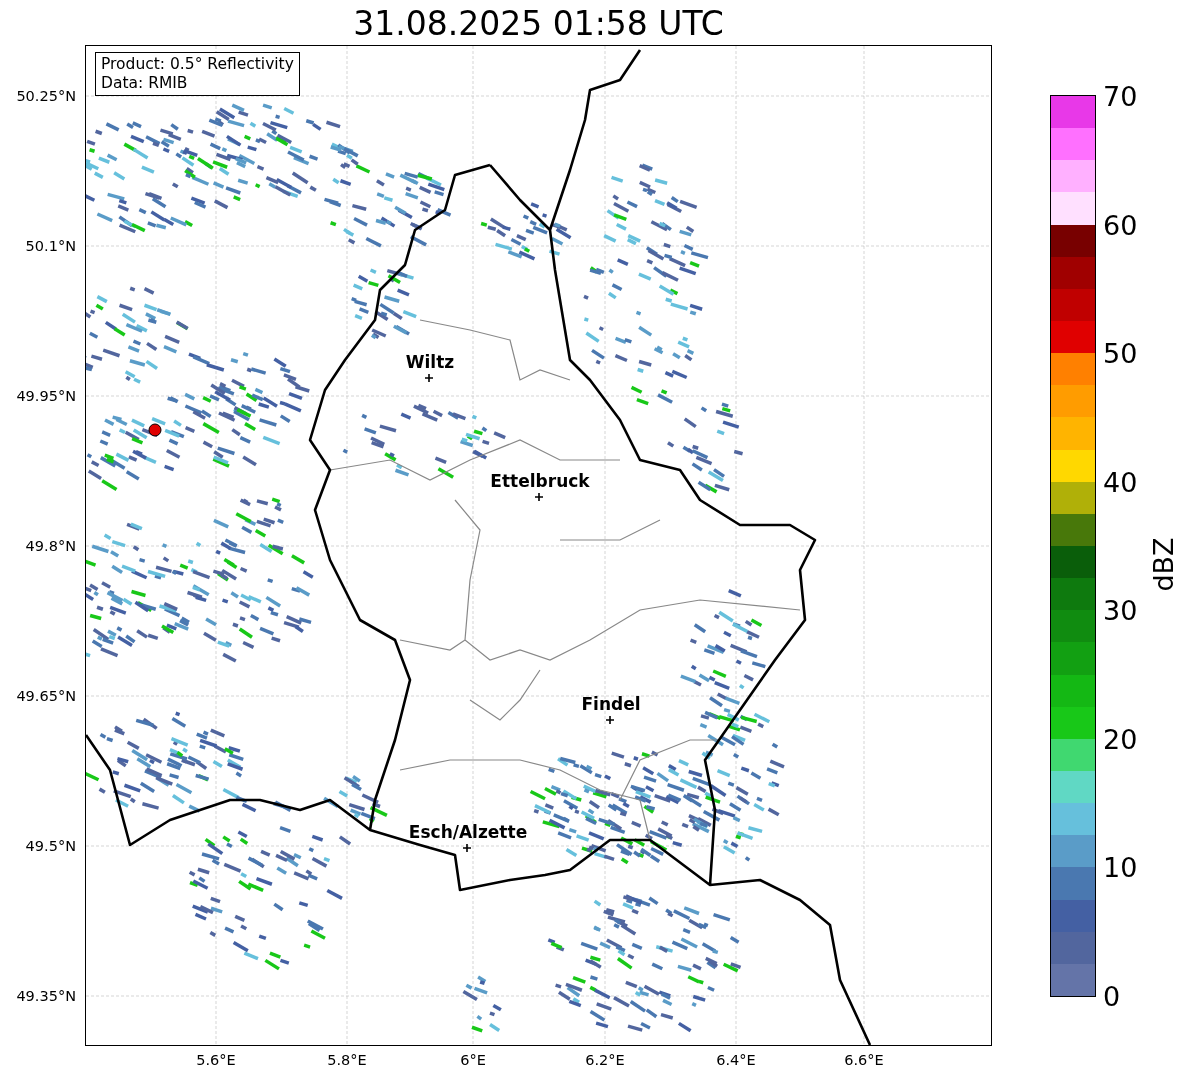 The image size is (1184, 1081). I want to click on city-label: Findel, so click(611, 704).